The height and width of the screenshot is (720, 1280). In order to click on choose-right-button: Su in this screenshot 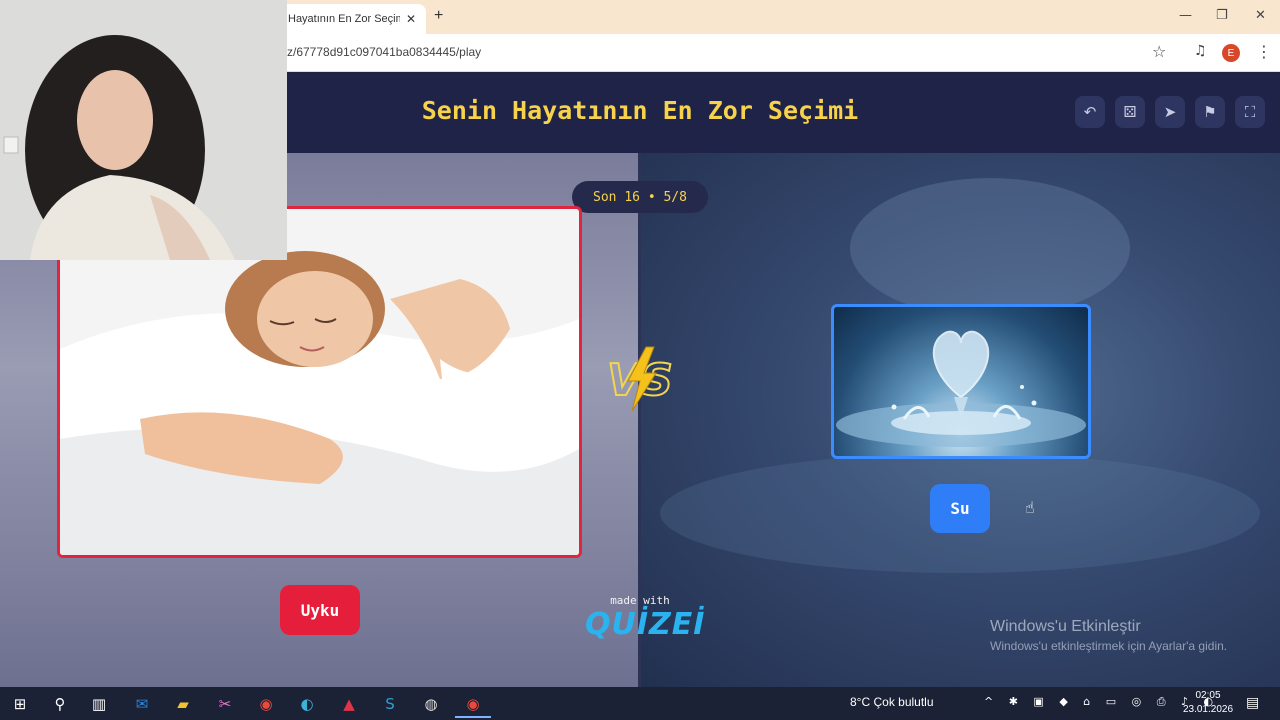, I will do `click(960, 508)`.